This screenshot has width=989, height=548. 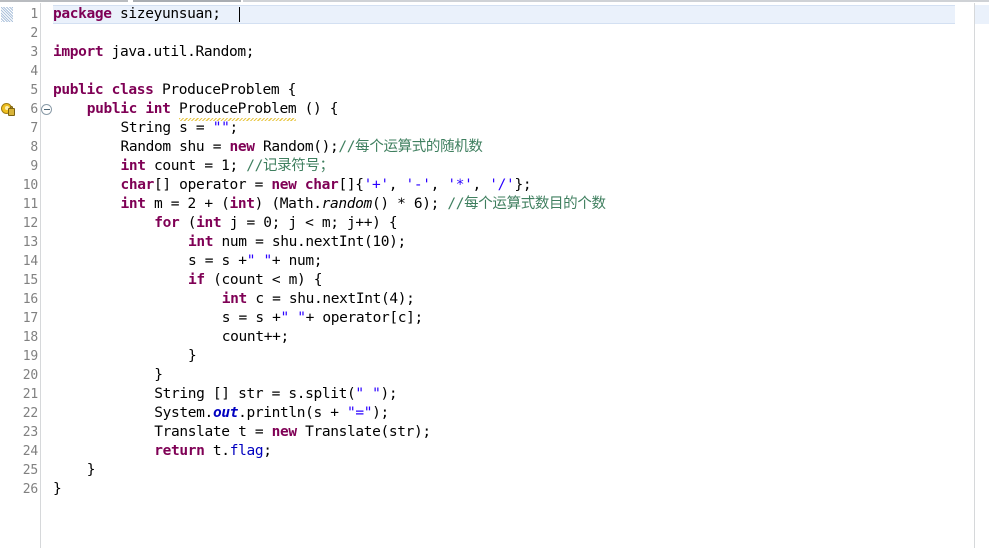 What do you see at coordinates (213, 432) in the screenshot?
I see `code-token: Translate t =` at bounding box center [213, 432].